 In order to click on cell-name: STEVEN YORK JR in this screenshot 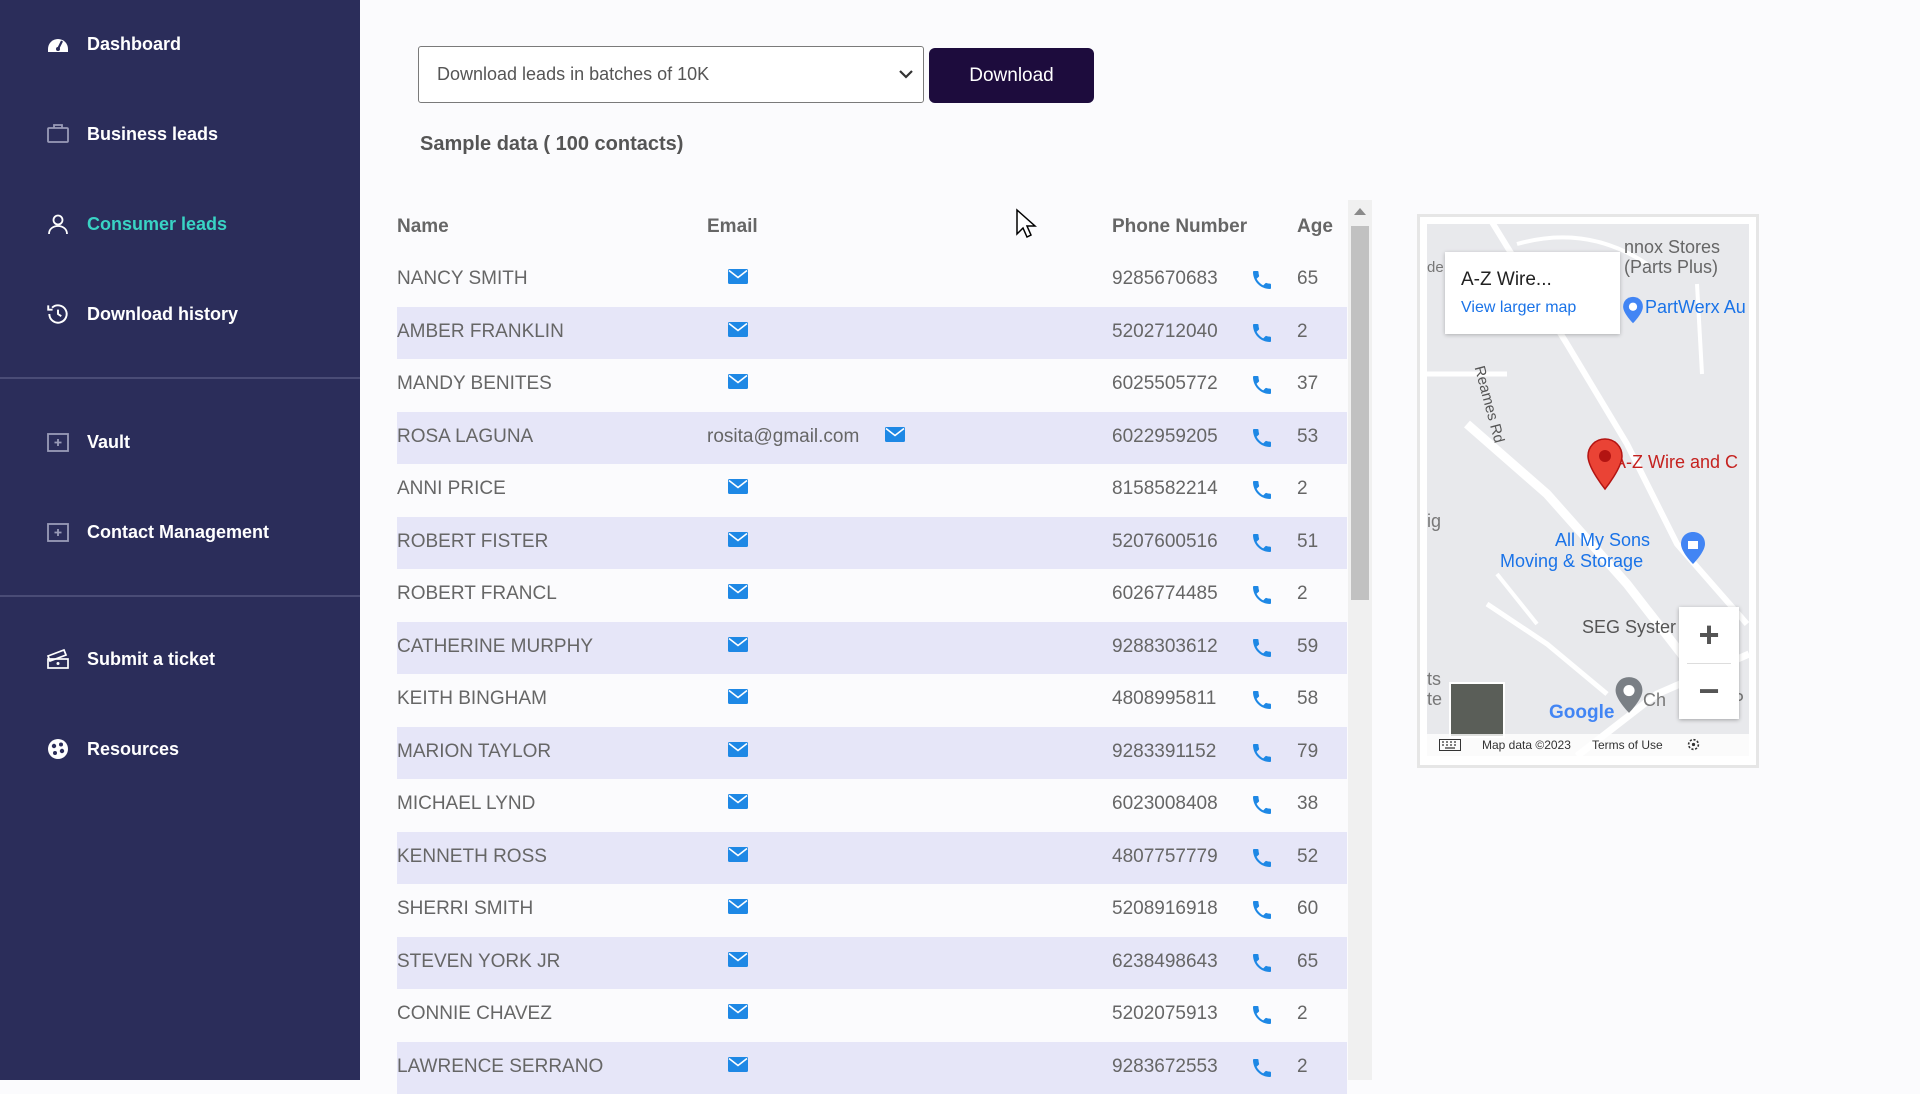, I will do `click(478, 962)`.